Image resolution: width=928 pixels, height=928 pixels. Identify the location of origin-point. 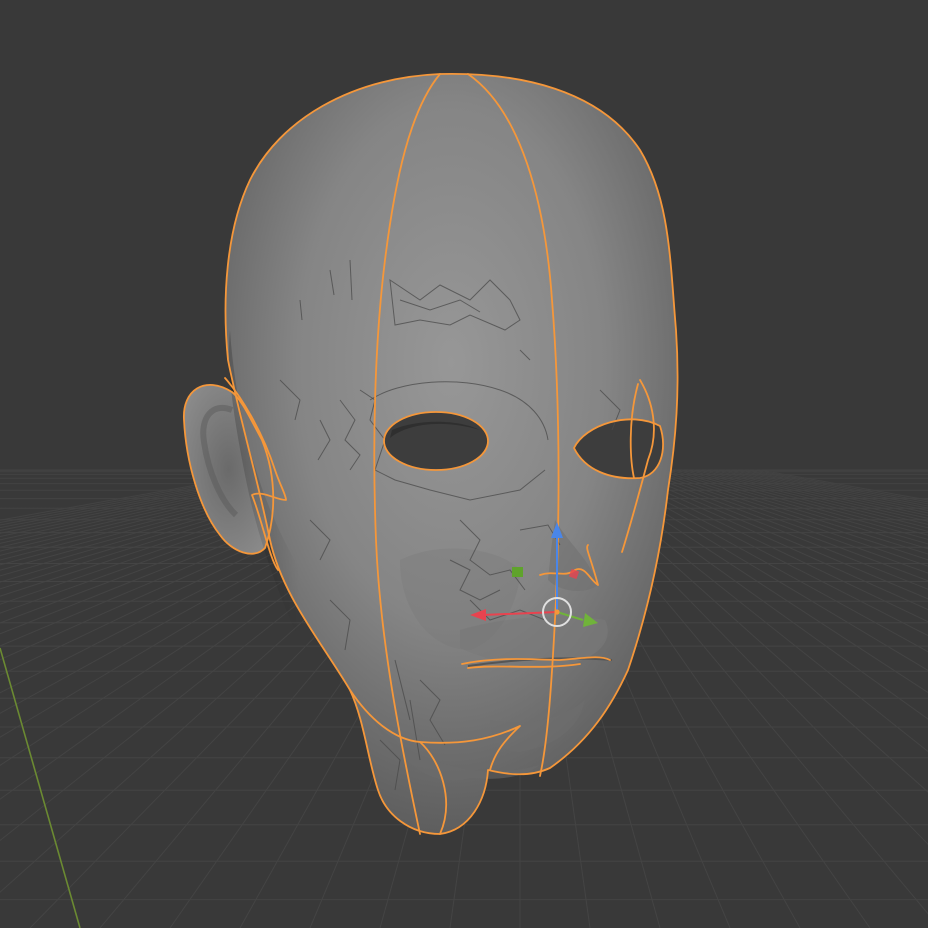
(557, 612).